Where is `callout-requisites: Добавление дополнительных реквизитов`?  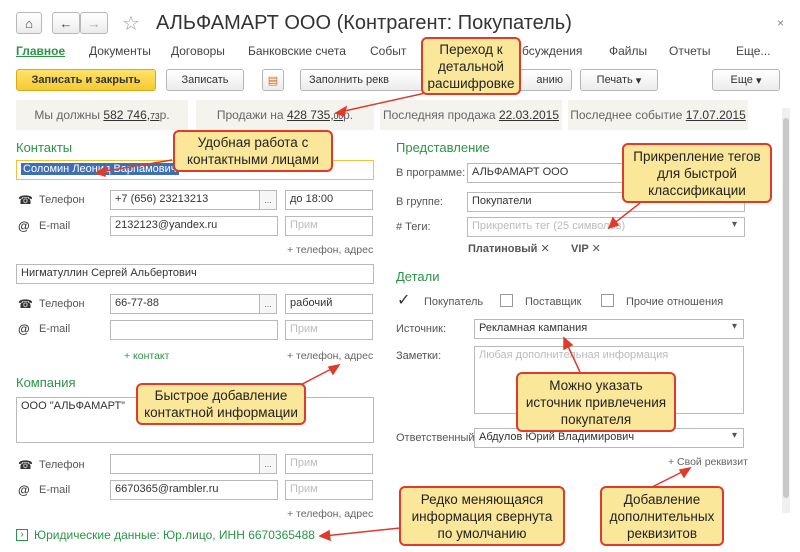
callout-requisites: Добавление дополнительных реквизитов is located at coordinates (662, 516).